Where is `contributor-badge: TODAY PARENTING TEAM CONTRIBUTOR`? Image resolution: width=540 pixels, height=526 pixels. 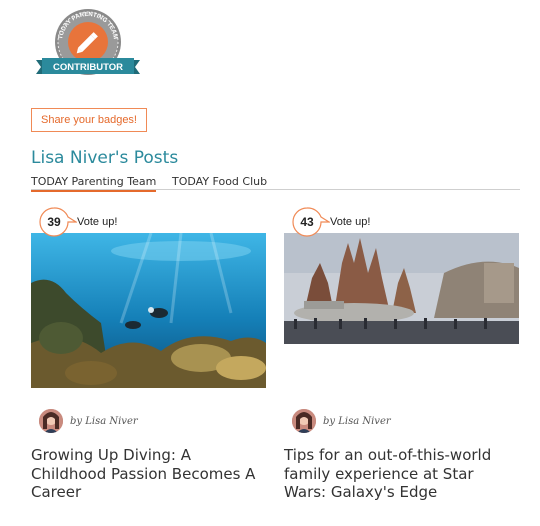 contributor-badge: TODAY PARENTING TEAM CONTRIBUTOR is located at coordinates (88, 46).